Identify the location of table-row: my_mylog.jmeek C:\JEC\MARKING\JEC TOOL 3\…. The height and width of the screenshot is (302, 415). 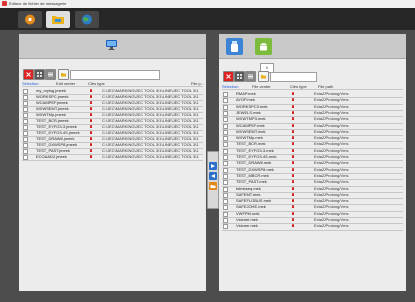
(112, 91).